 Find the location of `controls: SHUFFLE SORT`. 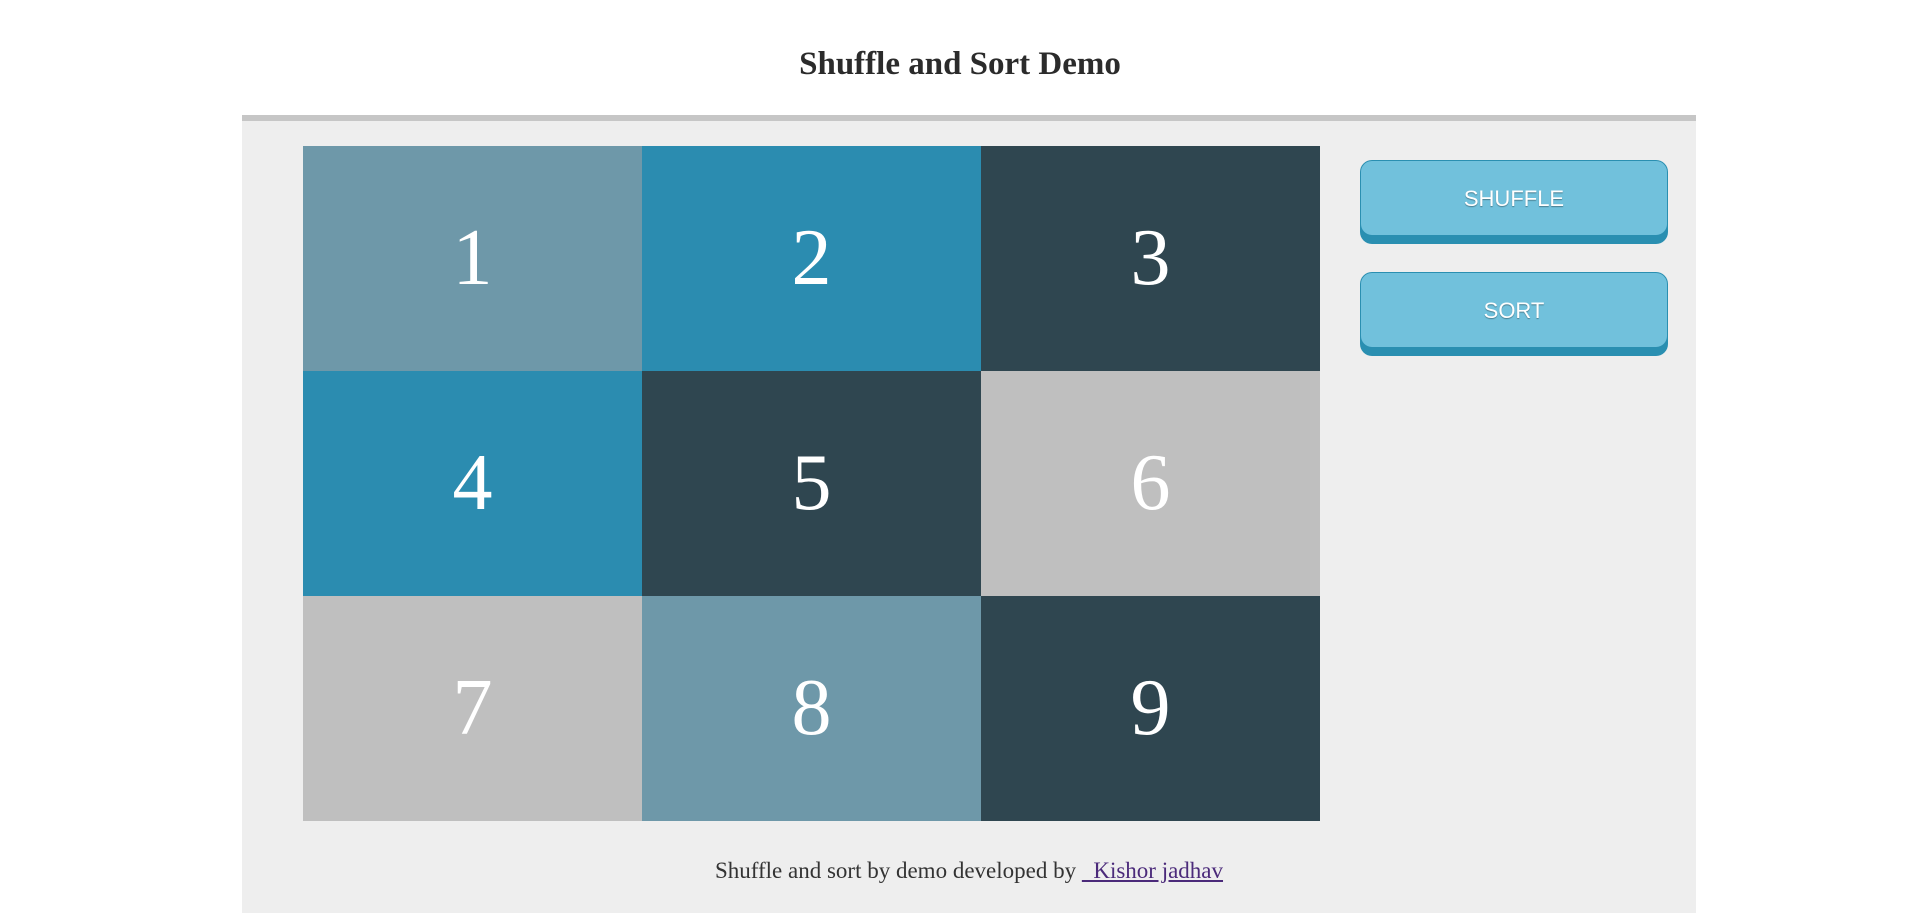

controls: SHUFFLE SORT is located at coordinates (1514, 272).